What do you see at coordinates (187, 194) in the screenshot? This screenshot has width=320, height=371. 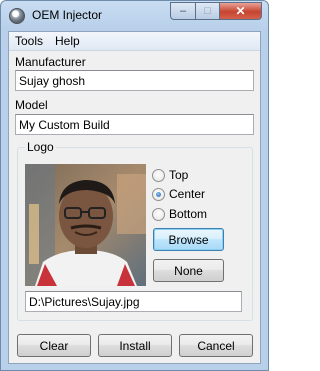 I see `radio-center-label: Center` at bounding box center [187, 194].